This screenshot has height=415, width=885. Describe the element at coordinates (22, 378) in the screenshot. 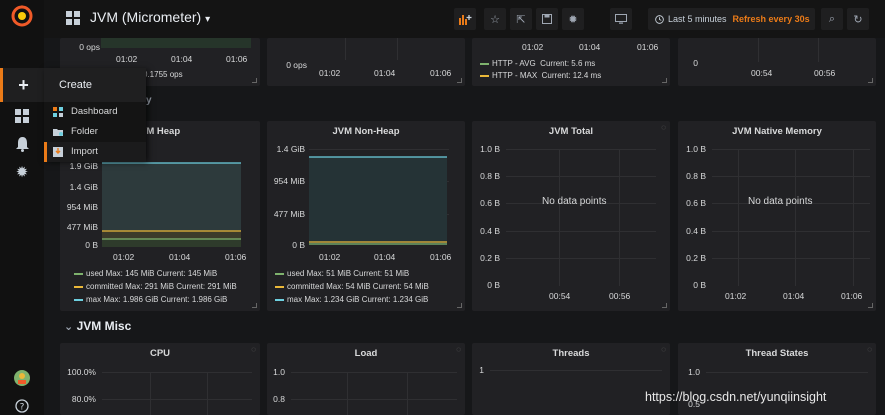

I see `user-avatar` at that location.